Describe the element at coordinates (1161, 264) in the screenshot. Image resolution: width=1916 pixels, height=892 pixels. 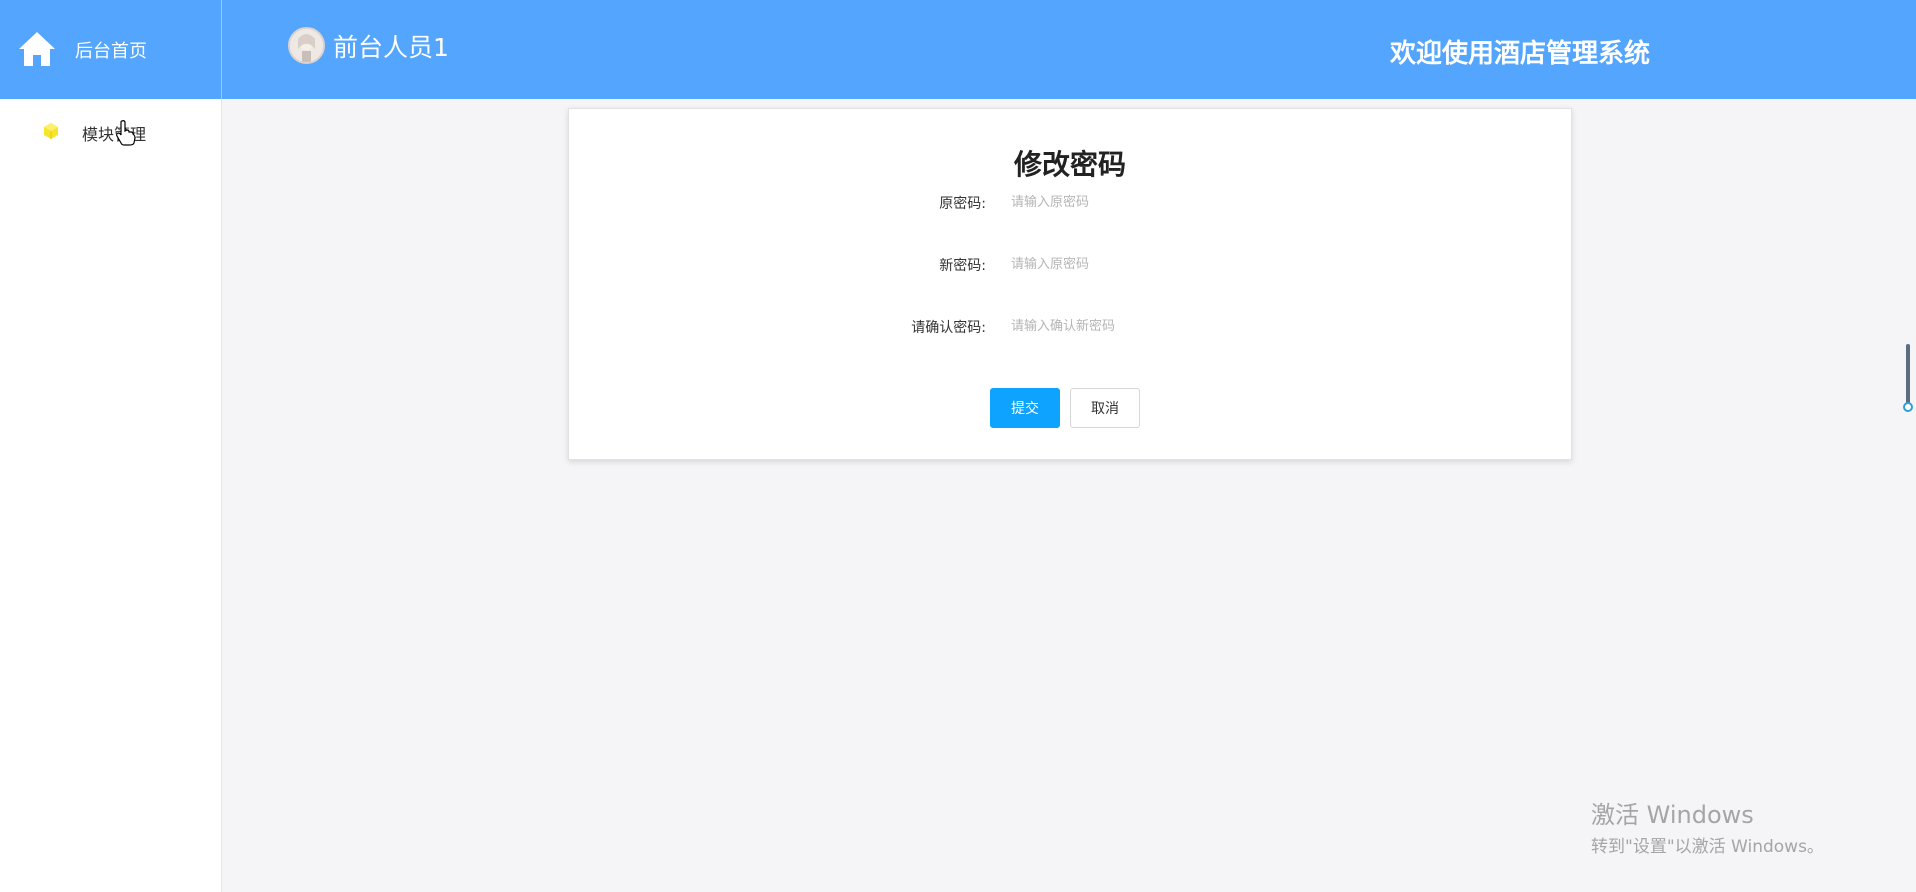
I see `new-password-input` at that location.